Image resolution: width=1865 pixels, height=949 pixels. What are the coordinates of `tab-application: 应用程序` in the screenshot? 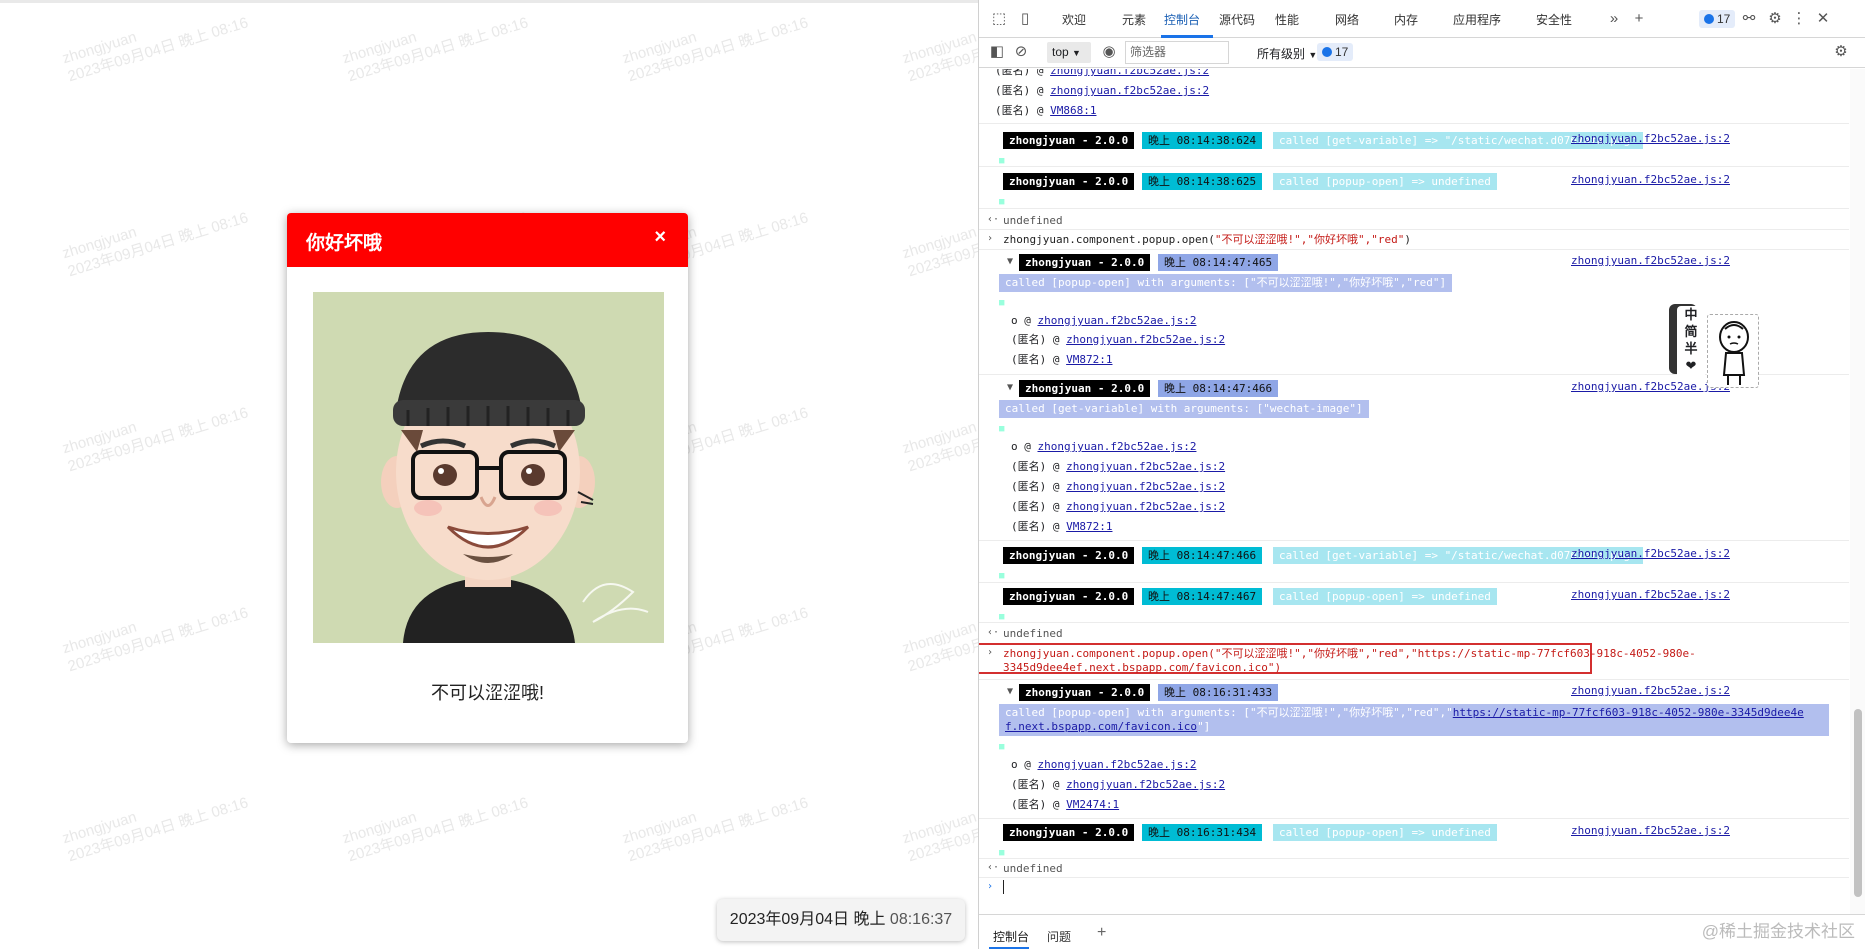 It's located at (1477, 19).